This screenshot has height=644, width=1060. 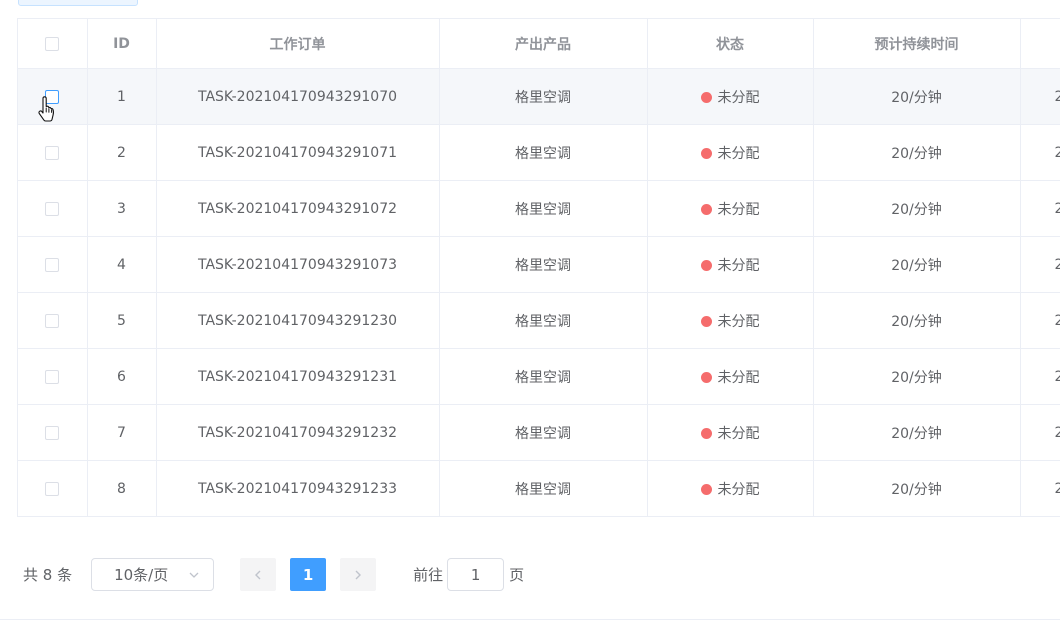 What do you see at coordinates (122, 264) in the screenshot?
I see `cell-id: 4` at bounding box center [122, 264].